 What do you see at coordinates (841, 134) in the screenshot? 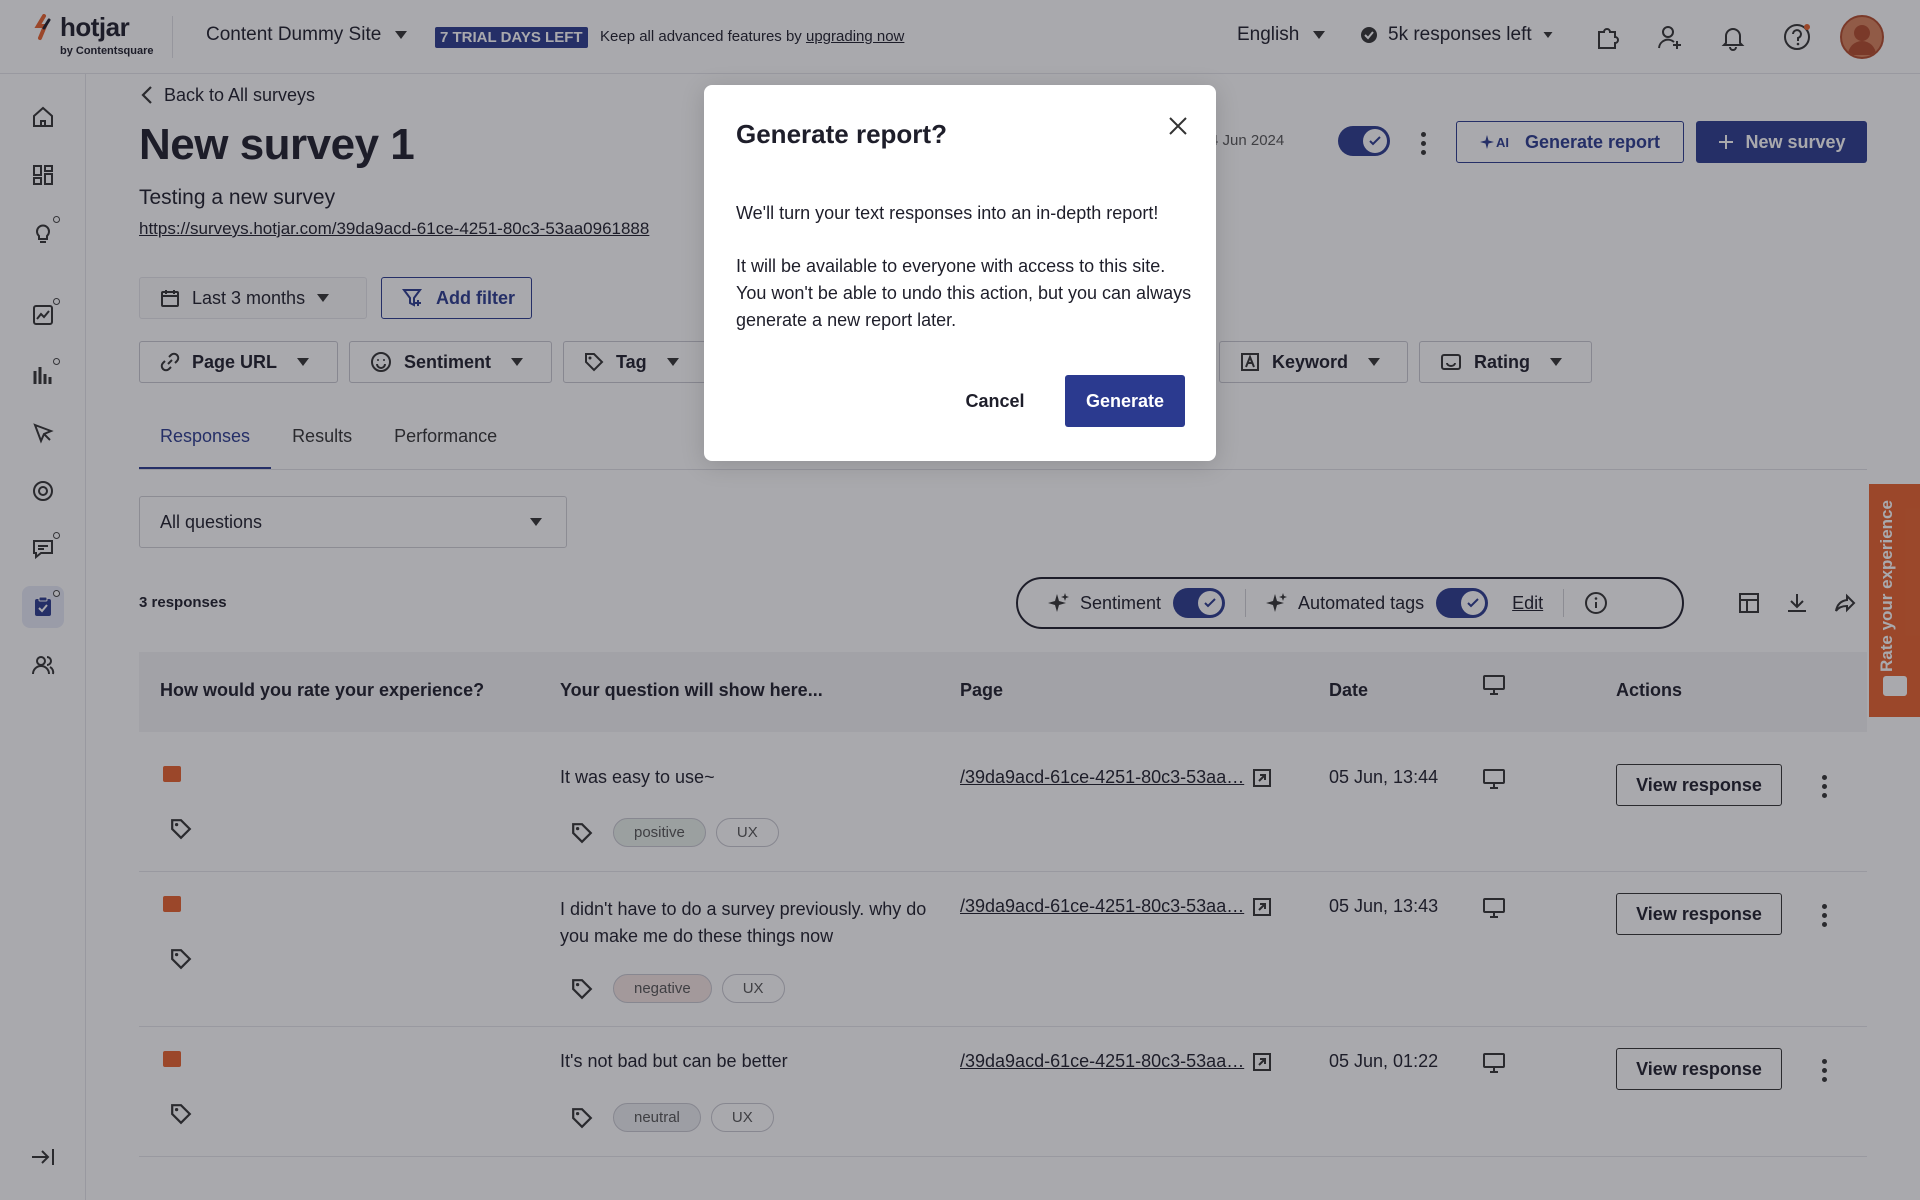
I see `dialog-title: Generate report?` at bounding box center [841, 134].